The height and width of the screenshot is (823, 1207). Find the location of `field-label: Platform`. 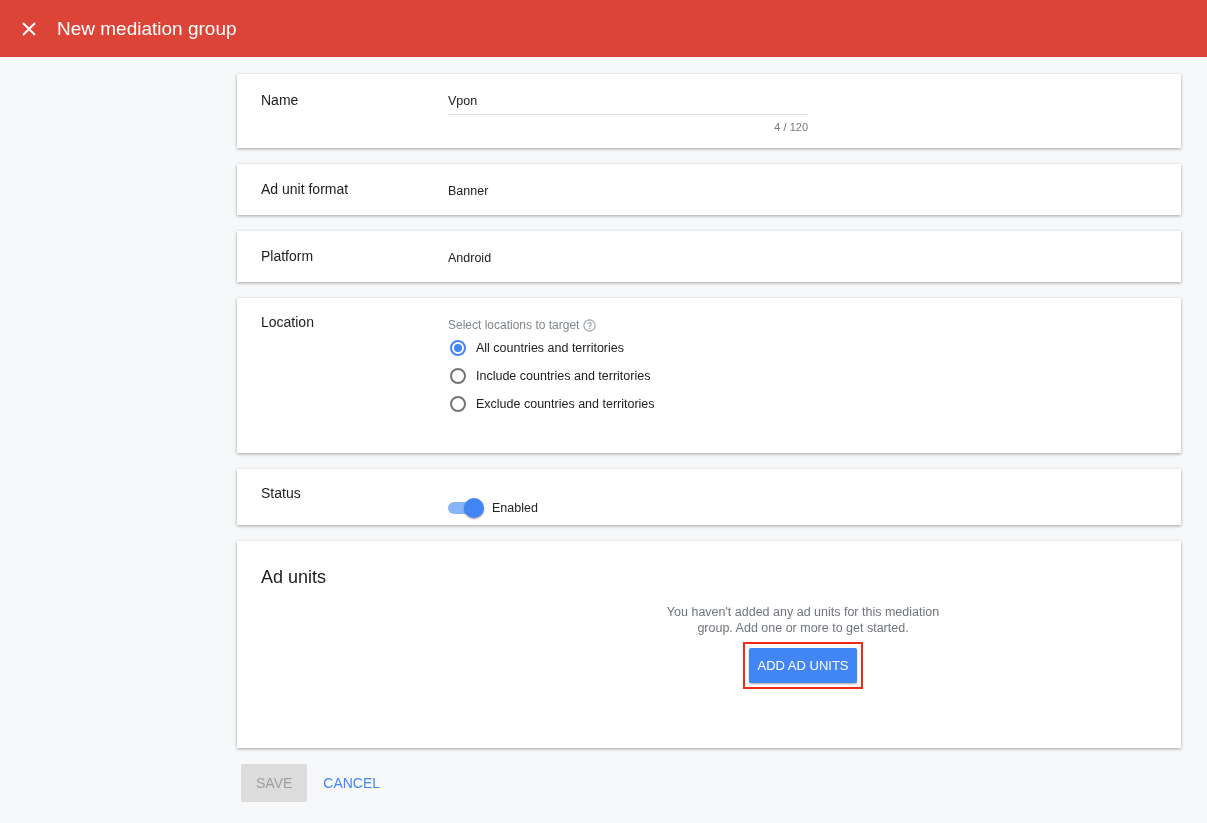

field-label: Platform is located at coordinates (288, 257).